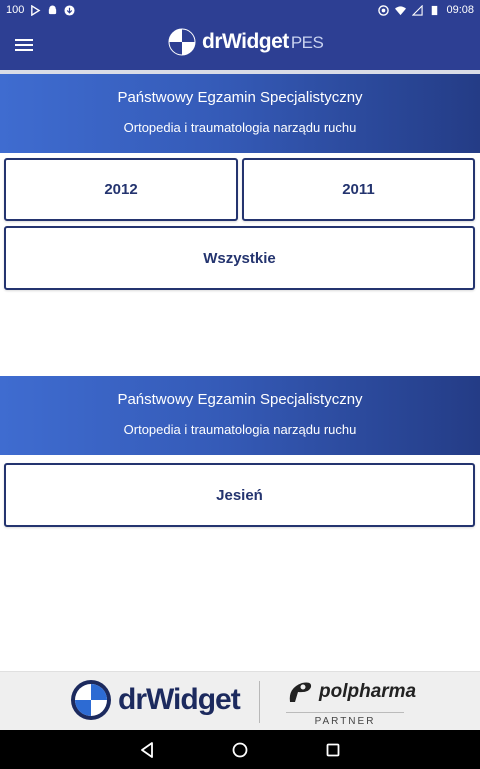 Image resolution: width=480 pixels, height=769 pixels. I want to click on autumn-session-button: Jesień, so click(239, 495).